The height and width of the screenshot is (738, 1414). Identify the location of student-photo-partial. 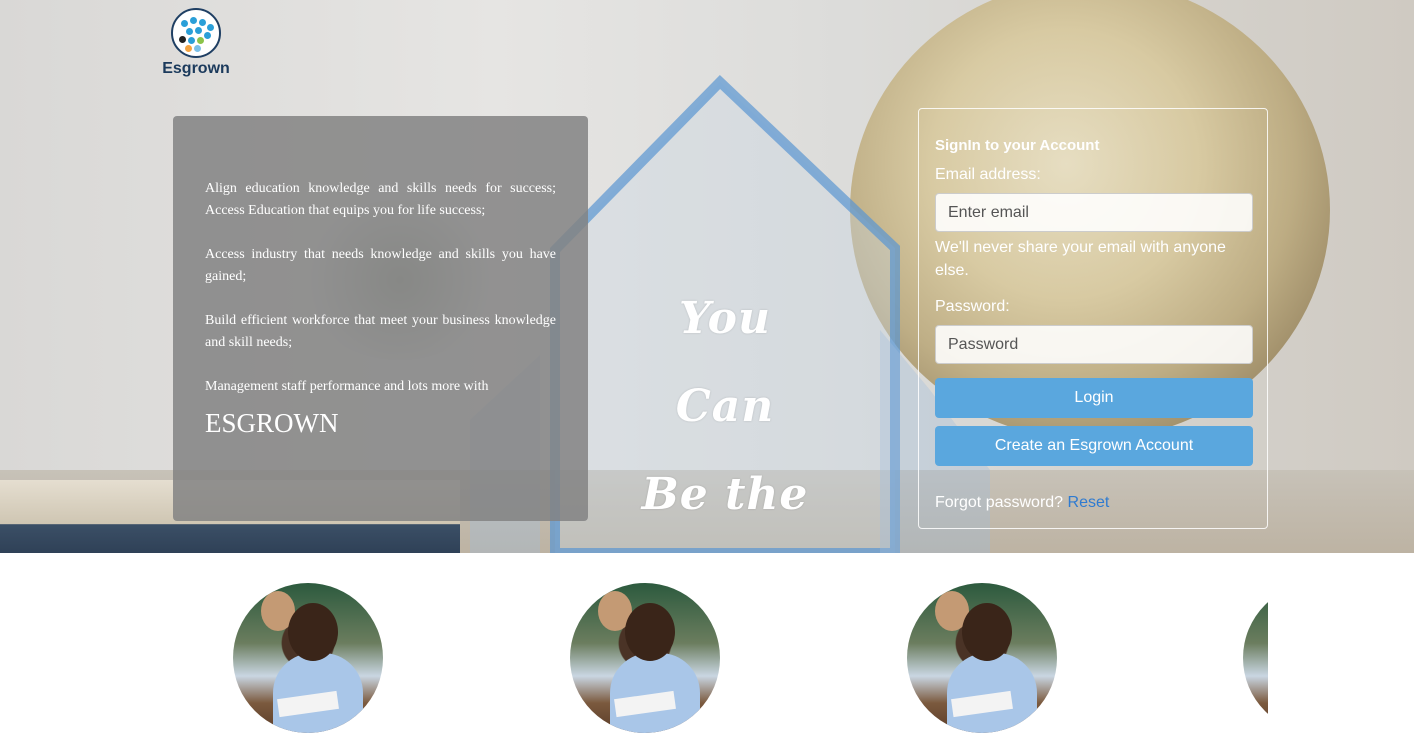
(1255, 658).